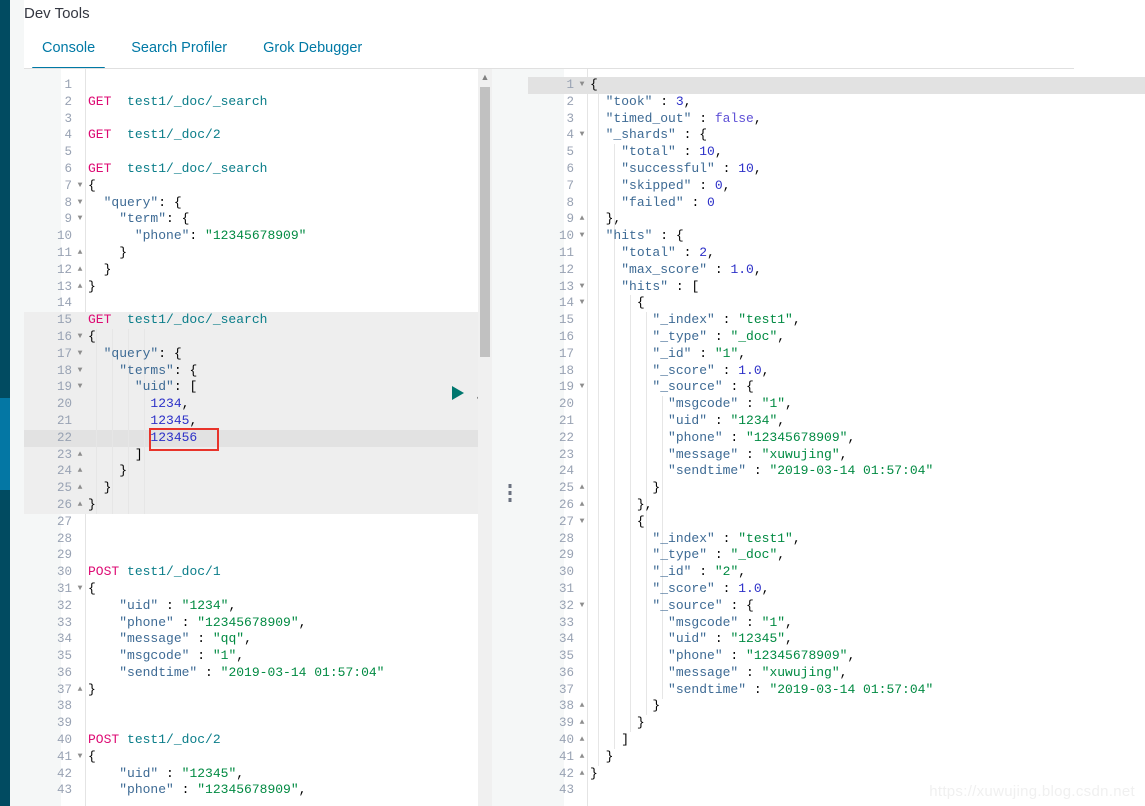 The width and height of the screenshot is (1145, 806). What do you see at coordinates (836, 320) in the screenshot?
I see `code-line: 15 "_index" : "test1",` at bounding box center [836, 320].